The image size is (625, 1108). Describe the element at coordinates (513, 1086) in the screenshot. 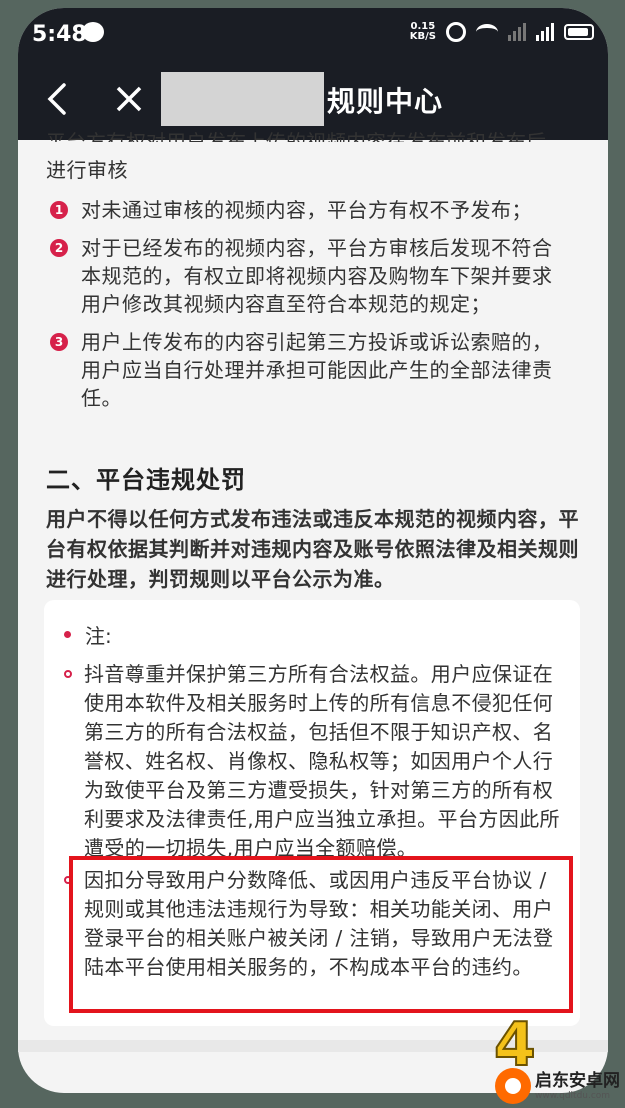

I see `watermark-logo-icon` at that location.